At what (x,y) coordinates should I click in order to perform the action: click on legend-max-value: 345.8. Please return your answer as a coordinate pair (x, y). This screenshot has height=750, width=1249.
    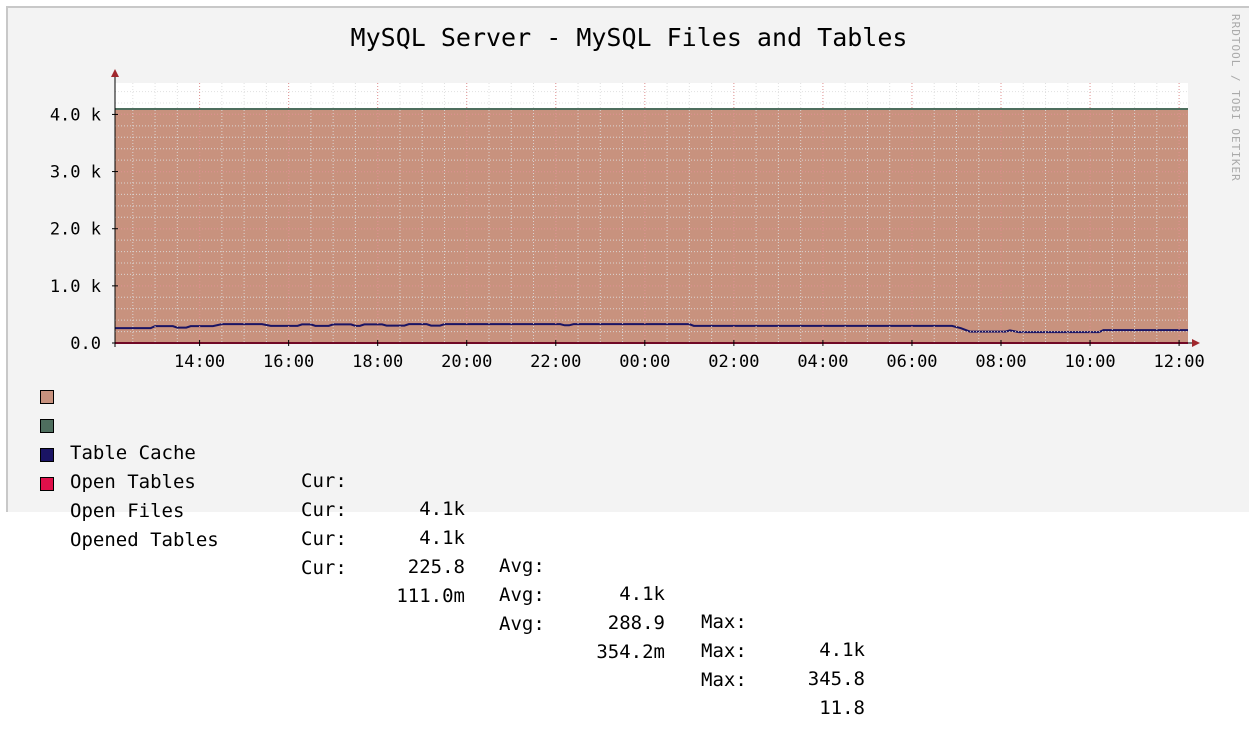
    Looking at the image, I should click on (807, 679).